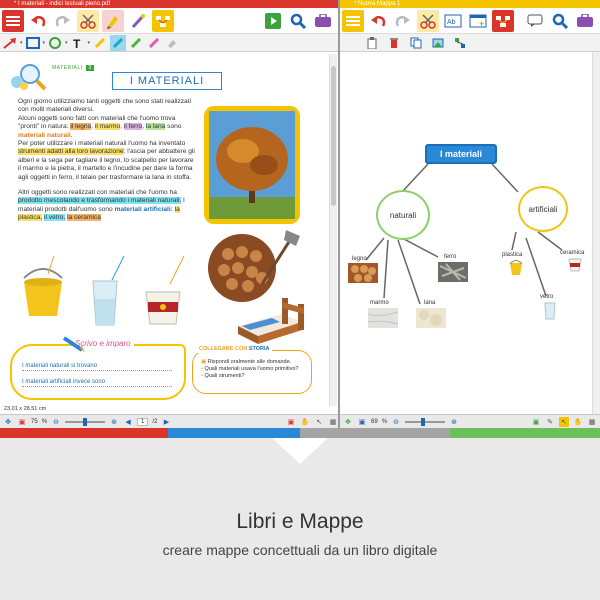 This screenshot has width=600, height=600. Describe the element at coordinates (425, 421) in the screenshot. I see `right-zoom-slider` at that location.